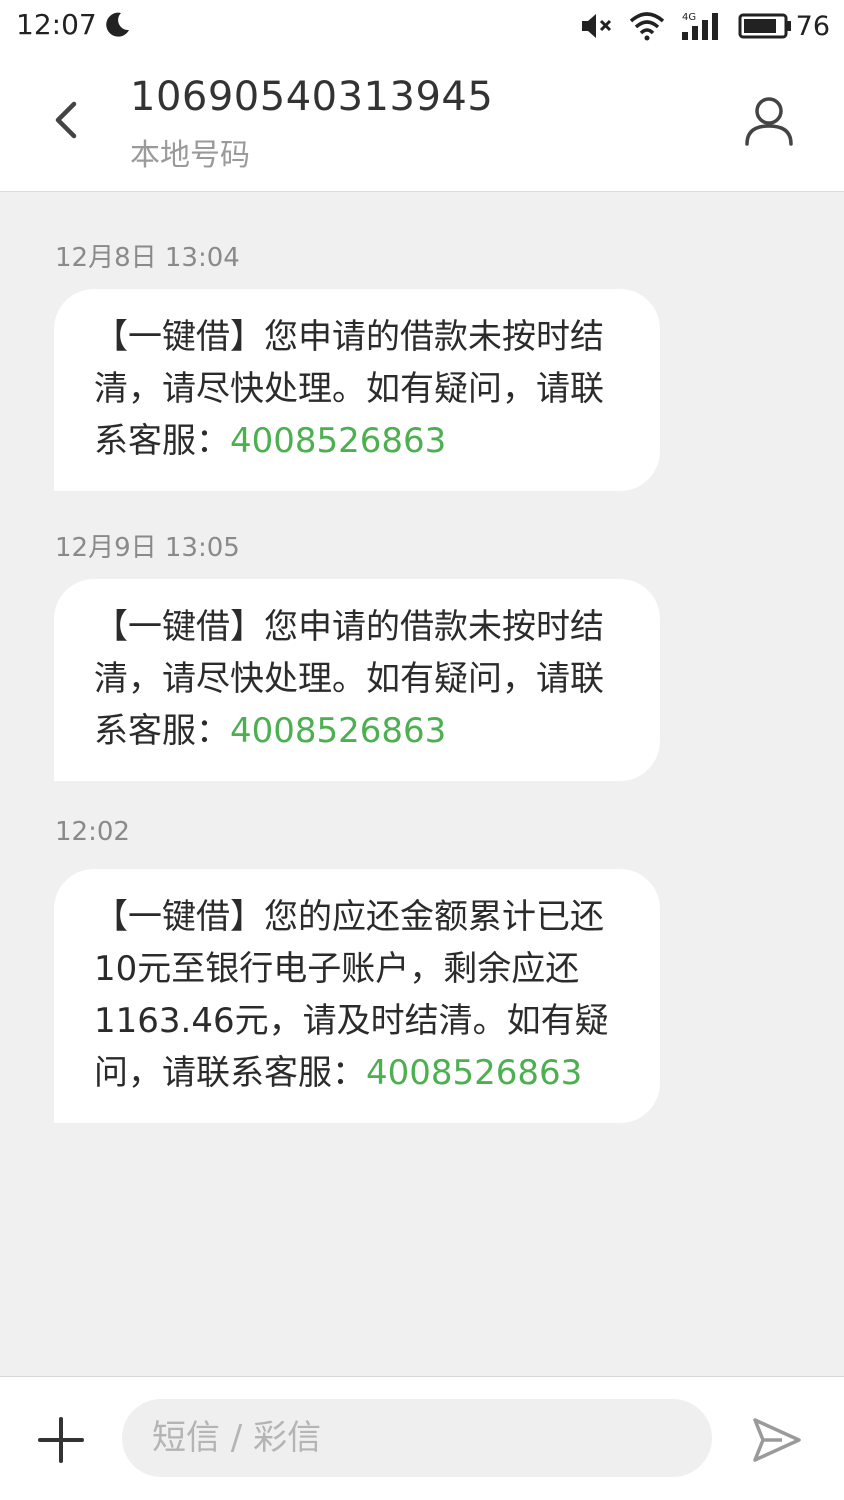  I want to click on contact-subtitle: 本地号码, so click(190, 155).